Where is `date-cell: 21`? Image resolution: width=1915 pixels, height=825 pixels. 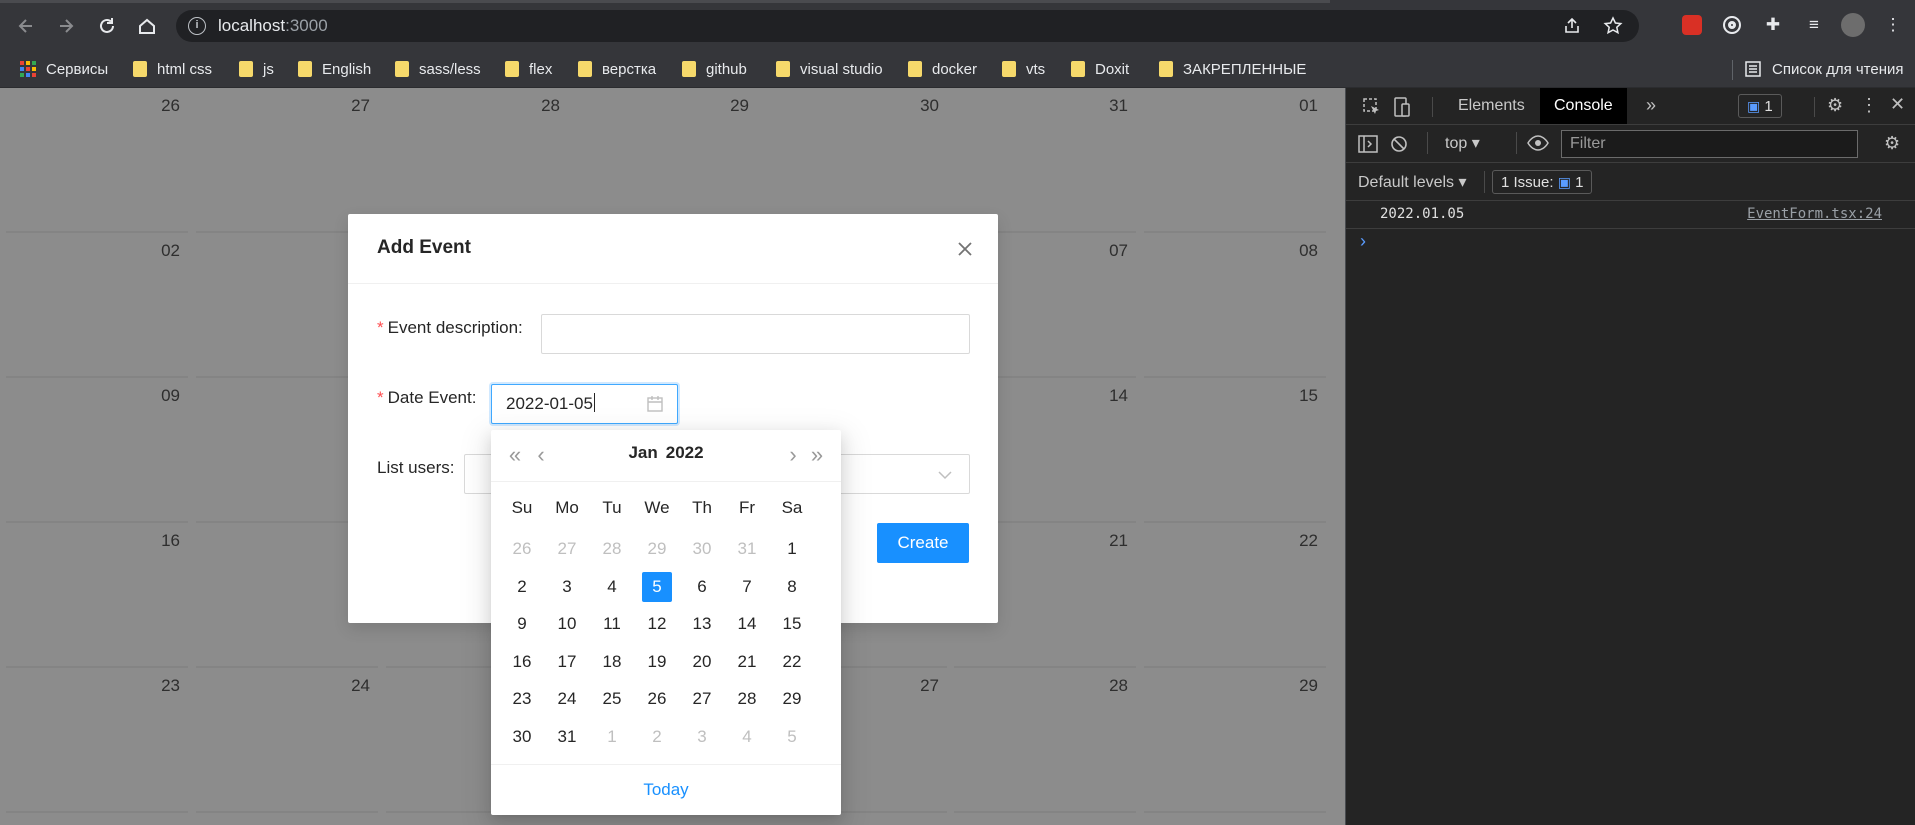
date-cell: 21 is located at coordinates (747, 662).